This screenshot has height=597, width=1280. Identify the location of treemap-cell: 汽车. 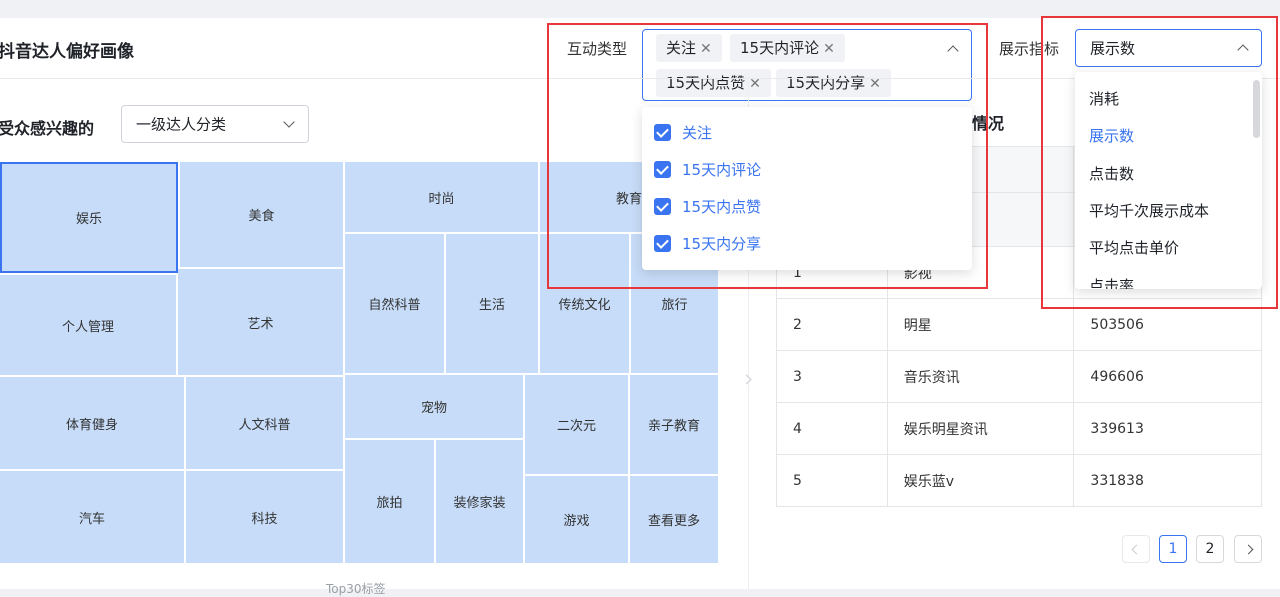
(92, 517).